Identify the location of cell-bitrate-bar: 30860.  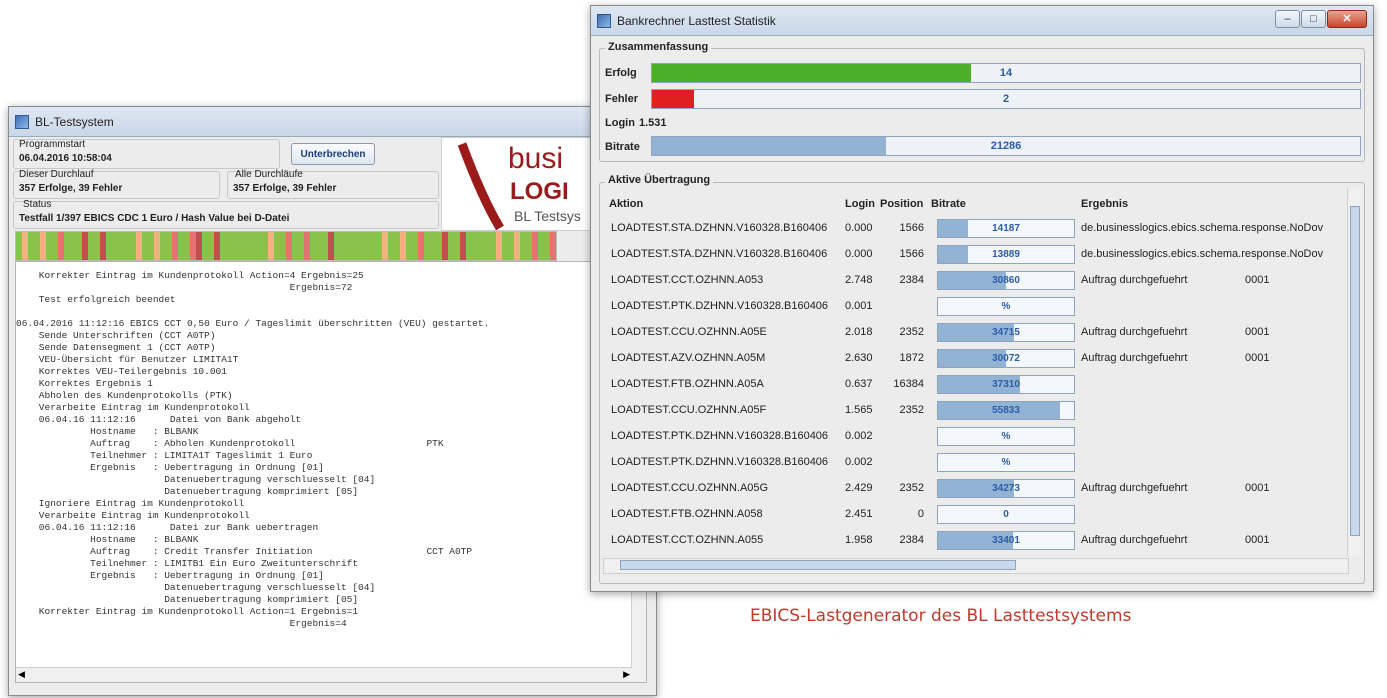
(1006, 280).